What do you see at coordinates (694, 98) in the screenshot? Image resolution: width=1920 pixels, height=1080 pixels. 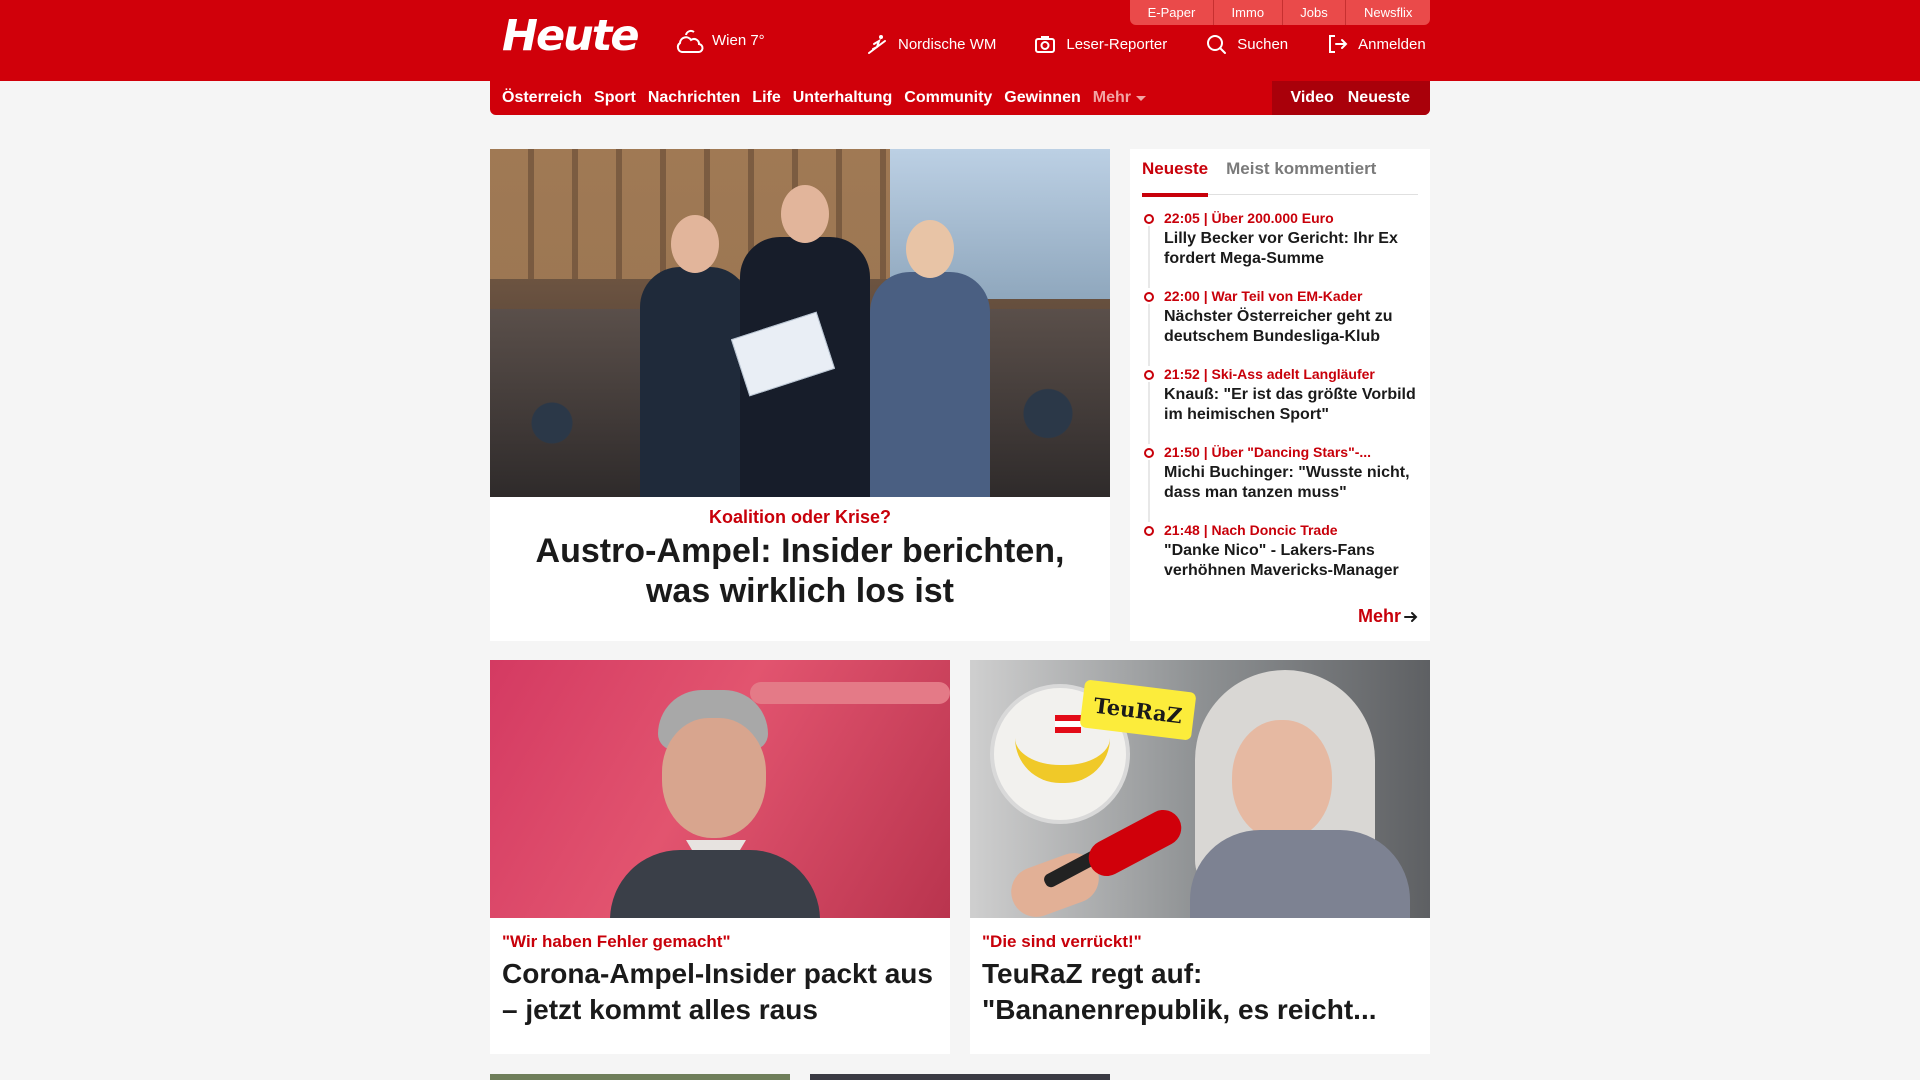 I see `nav-item-nachrichten: Nachrichten` at bounding box center [694, 98].